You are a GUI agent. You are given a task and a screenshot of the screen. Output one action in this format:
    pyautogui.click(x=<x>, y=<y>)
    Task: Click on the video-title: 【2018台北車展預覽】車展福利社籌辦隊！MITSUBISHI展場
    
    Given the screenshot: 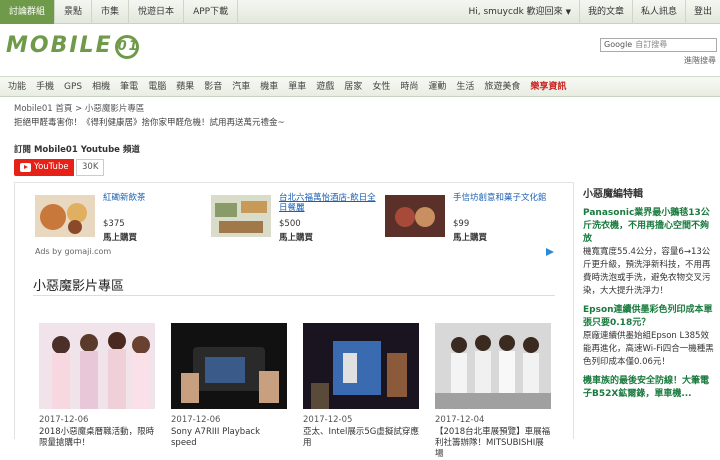 What is the action you would take?
    pyautogui.click(x=493, y=443)
    